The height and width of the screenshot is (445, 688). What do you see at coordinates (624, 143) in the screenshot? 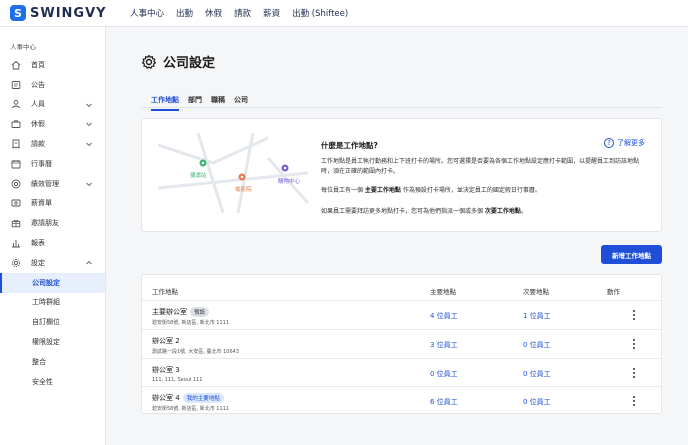
I see `learn-more-link: ? 了解更多` at bounding box center [624, 143].